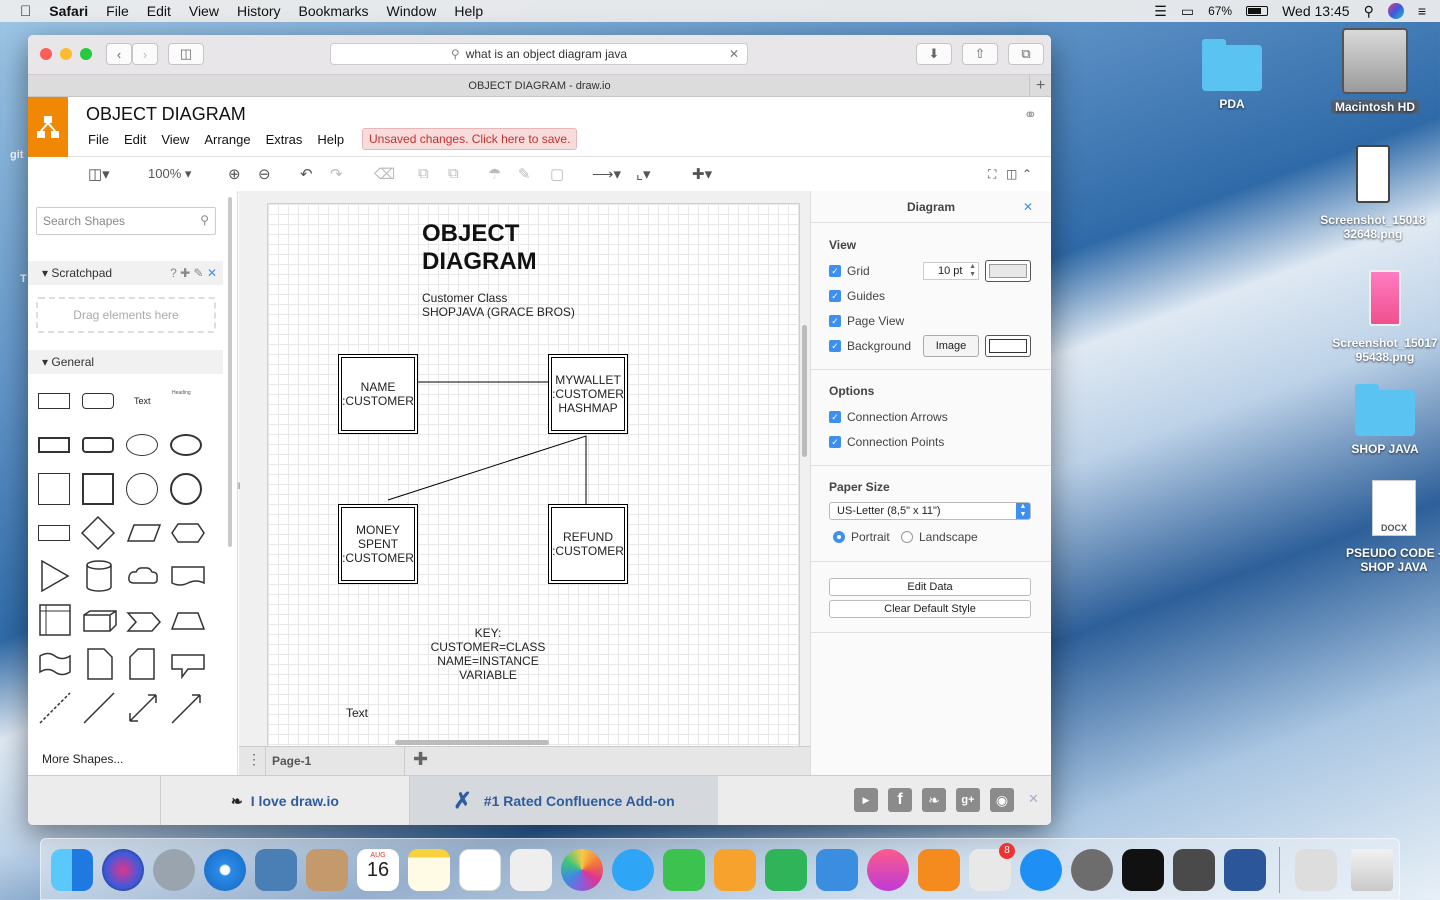 This screenshot has height=900, width=1440. Describe the element at coordinates (951, 271) in the screenshot. I see `grid-size-stepper: 10 pt ▲ ▼` at that location.